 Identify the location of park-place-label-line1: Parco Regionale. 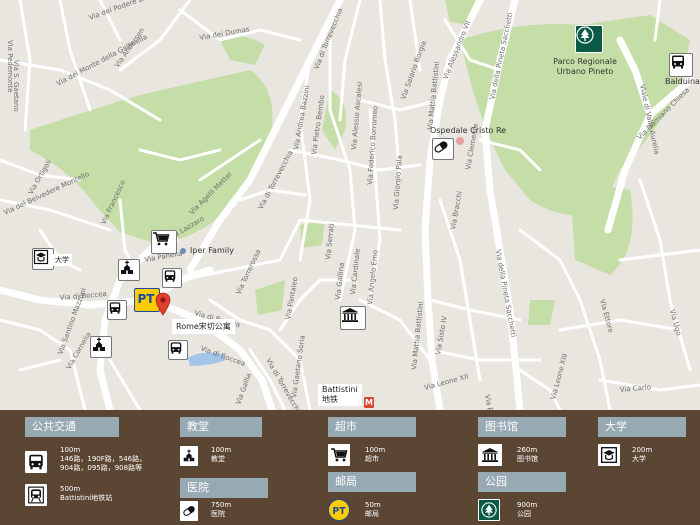
(585, 61).